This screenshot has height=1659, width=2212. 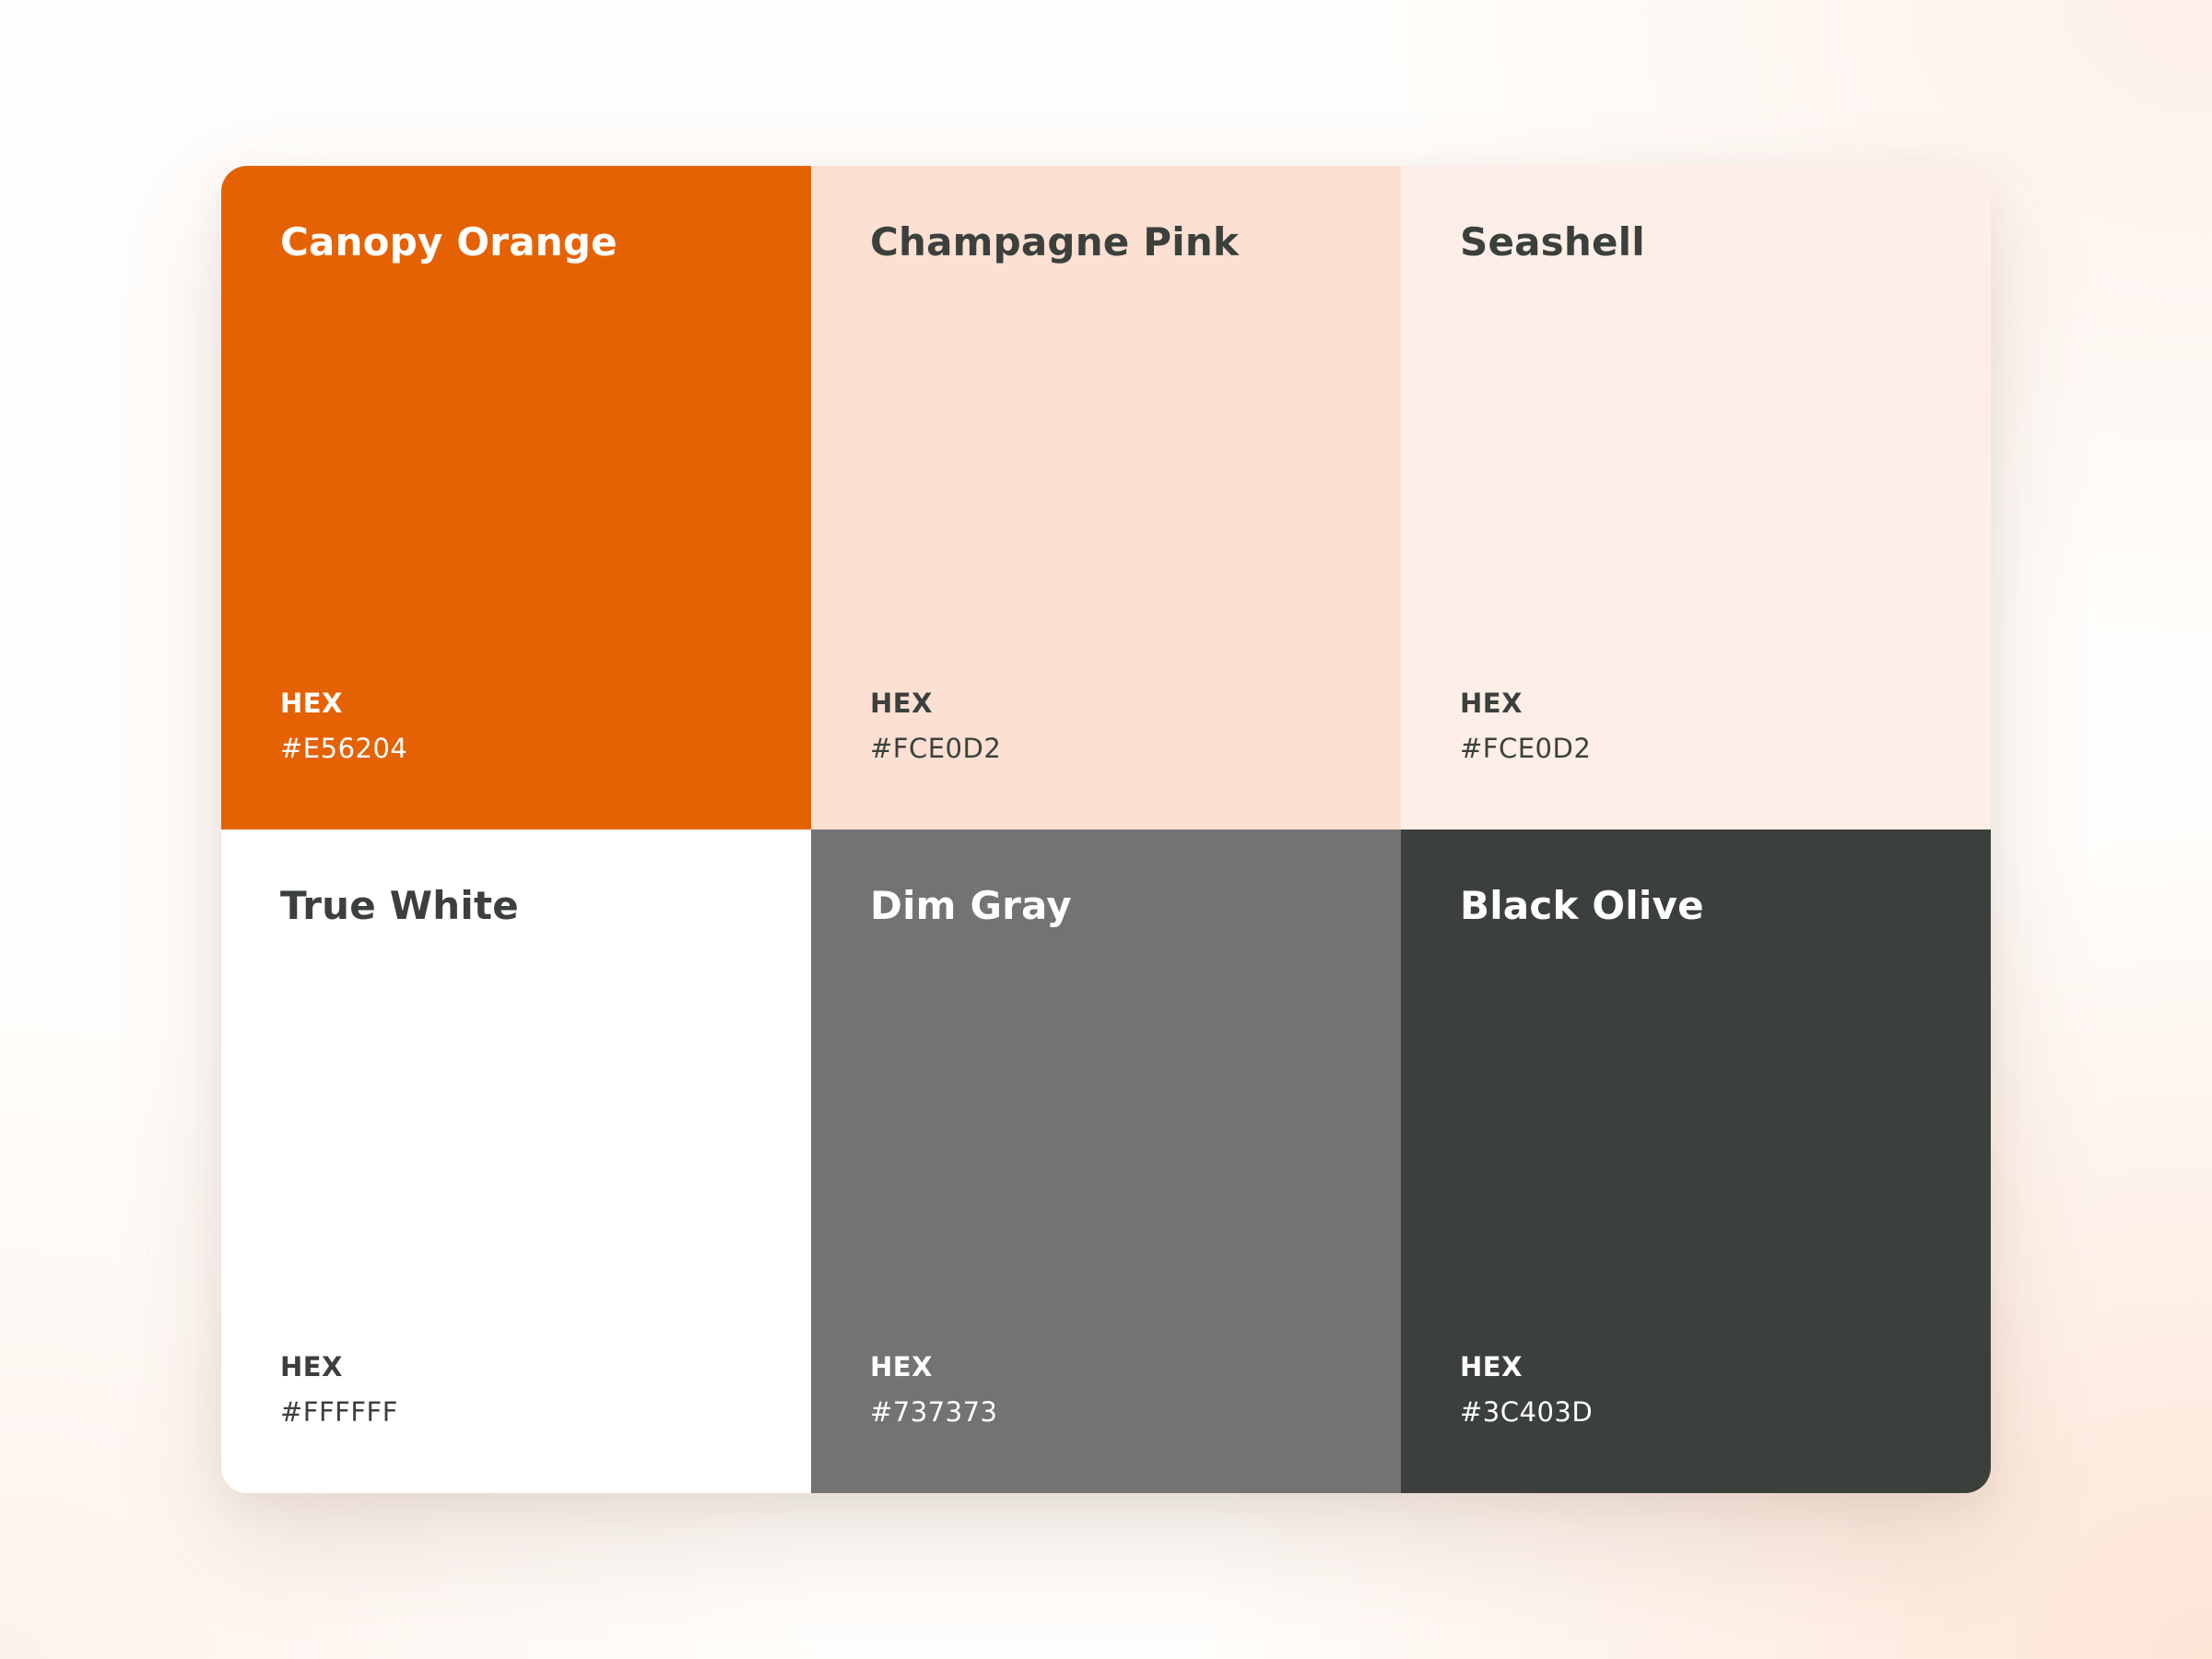 I want to click on swatch-dim-gray: Dim Gray HEX #737373, so click(x=1106, y=1161).